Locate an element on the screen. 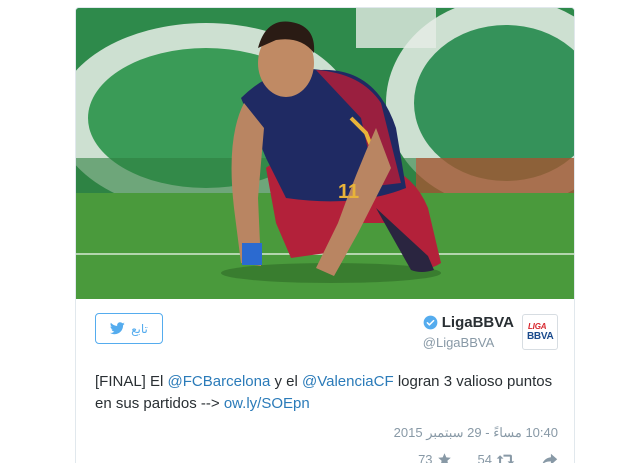 This screenshot has height=463, width=621. share-arrow-icon is located at coordinates (550, 458).